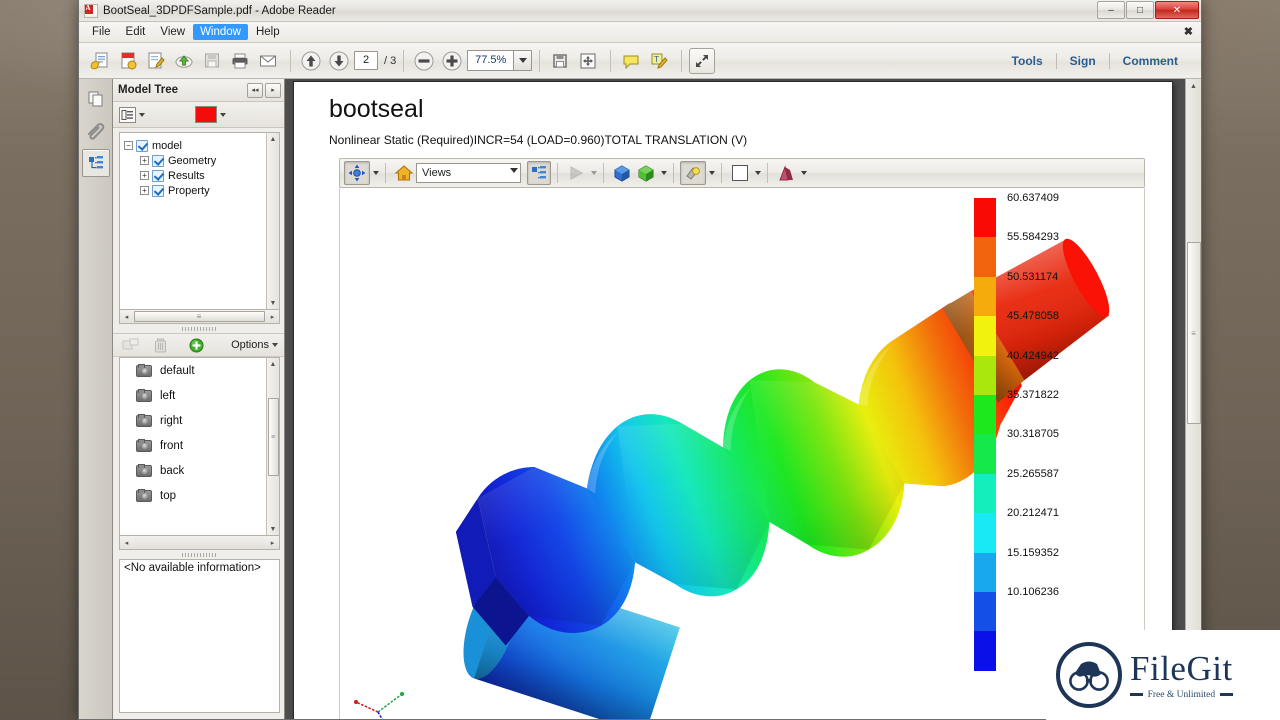  Describe the element at coordinates (206, 114) in the screenshot. I see `highlight-color-swatch` at that location.